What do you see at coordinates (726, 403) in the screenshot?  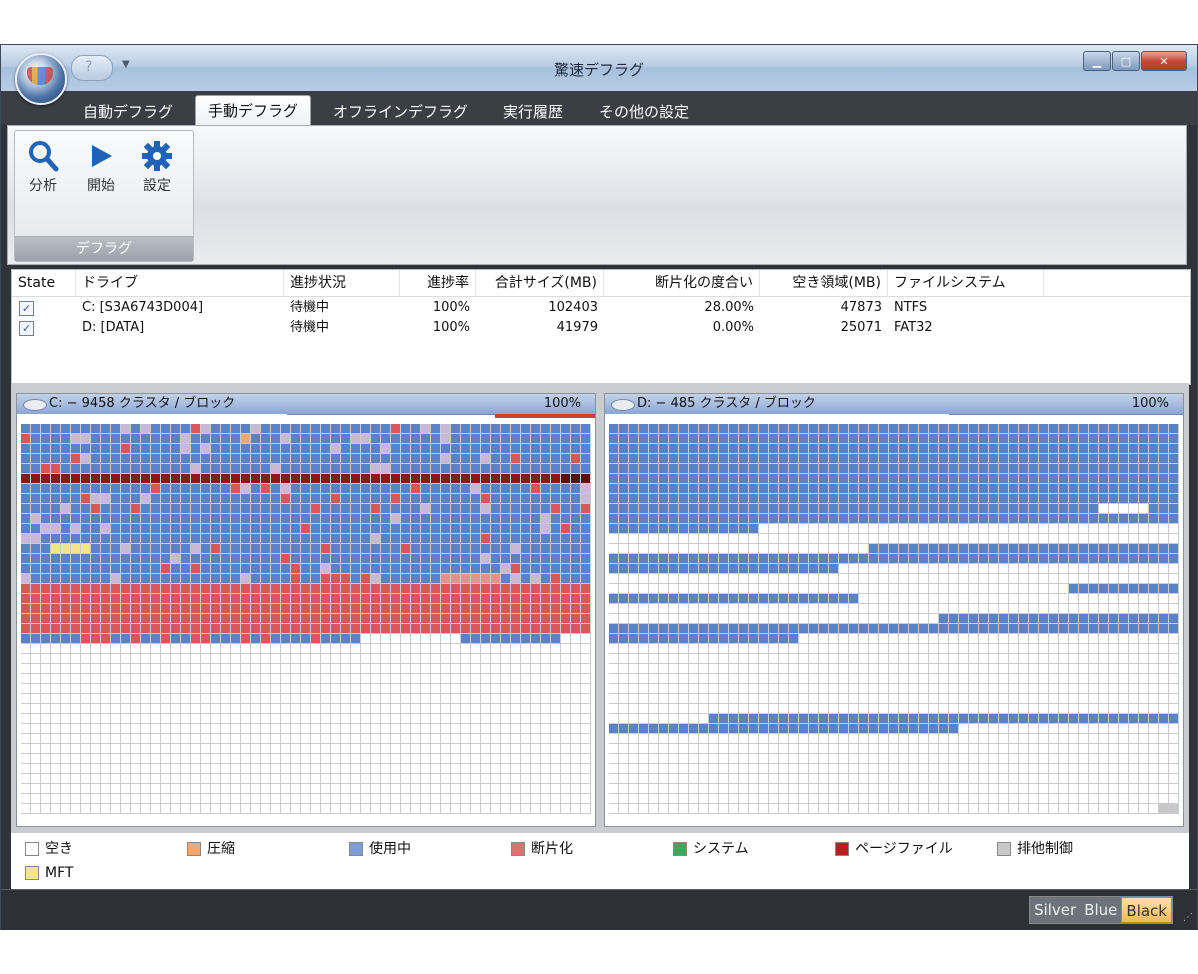 I see `cluster-map-title: D: − 485 クラスタ / ブロック` at bounding box center [726, 403].